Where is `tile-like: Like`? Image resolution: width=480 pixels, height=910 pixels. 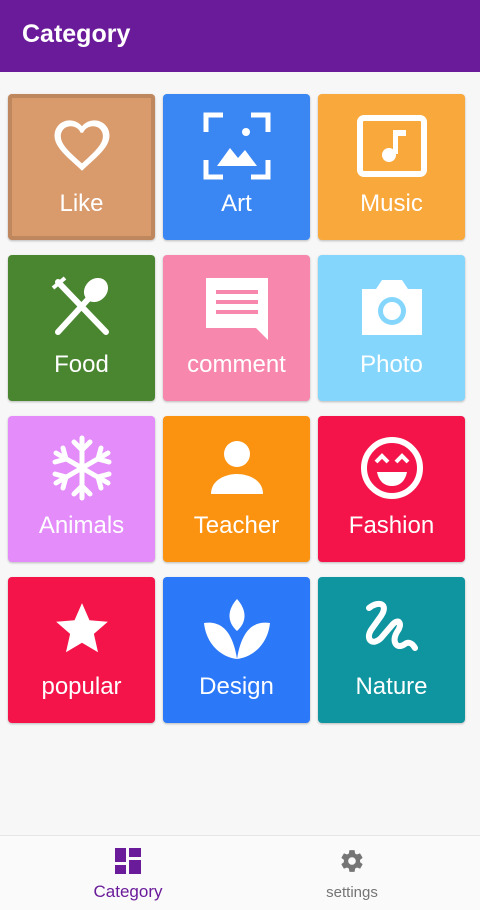
tile-like: Like is located at coordinates (81, 167).